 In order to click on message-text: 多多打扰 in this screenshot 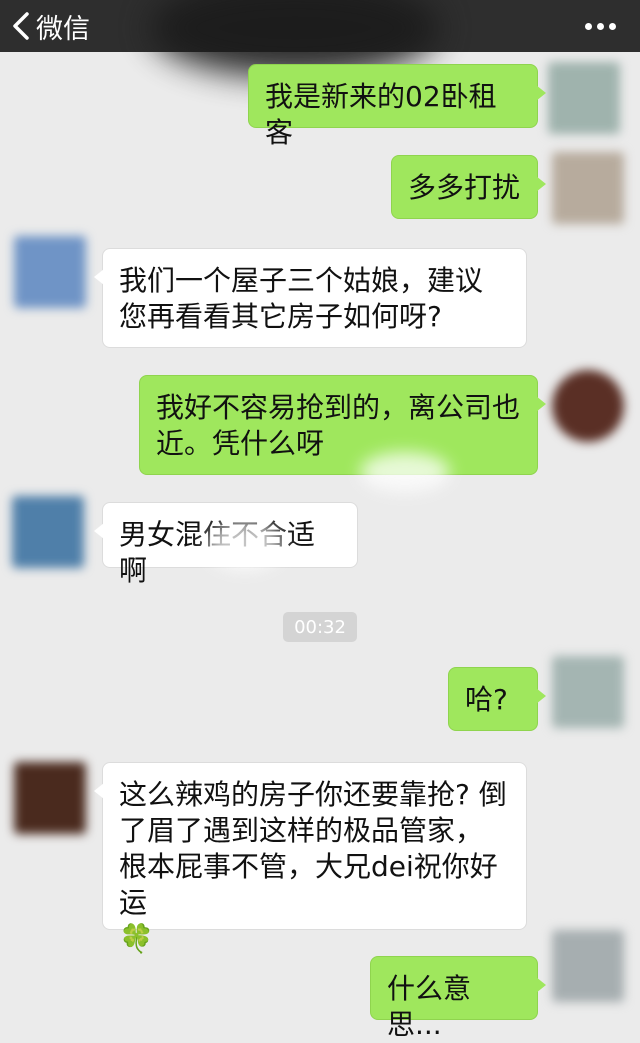, I will do `click(464, 187)`.